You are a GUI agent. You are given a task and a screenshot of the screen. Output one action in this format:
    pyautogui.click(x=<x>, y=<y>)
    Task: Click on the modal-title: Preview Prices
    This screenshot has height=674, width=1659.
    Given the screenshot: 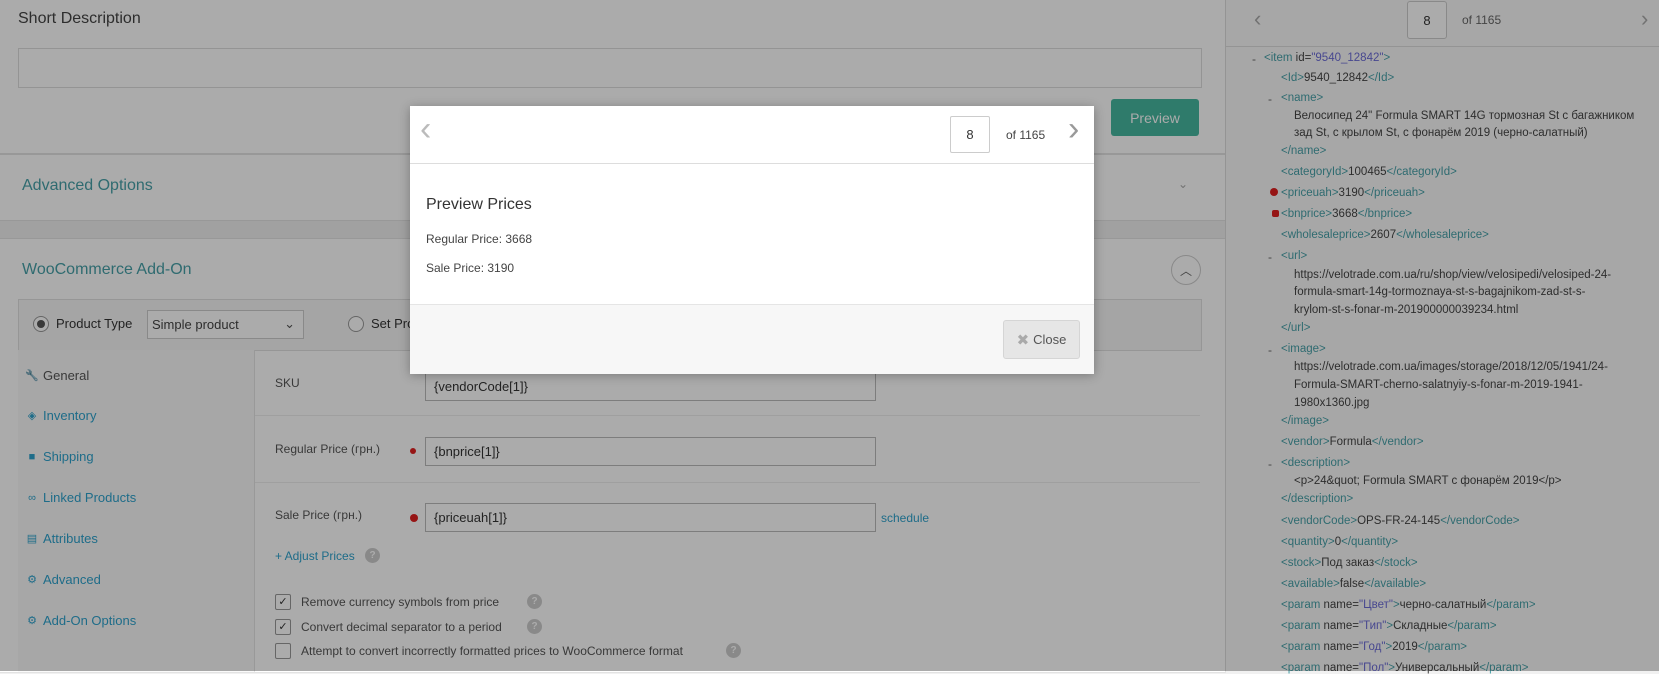 What is the action you would take?
    pyautogui.click(x=479, y=204)
    